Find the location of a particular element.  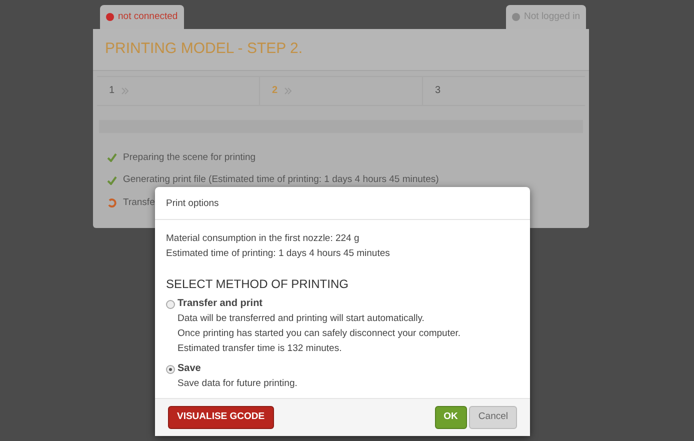

option-description: Estimated transfer time is 132 minutes. is located at coordinates (260, 349).